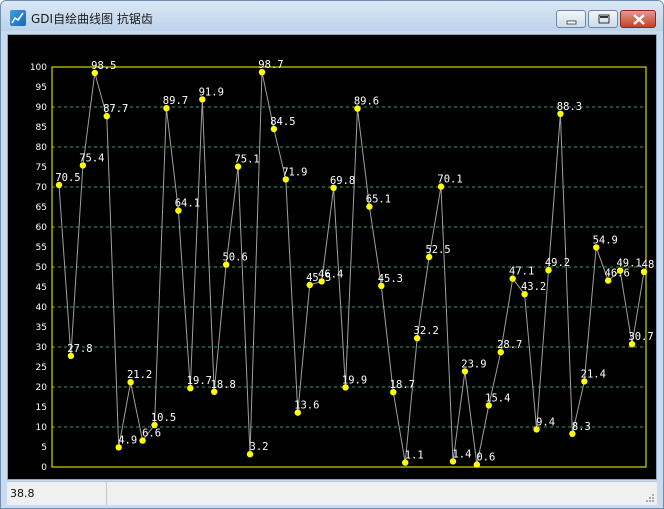  What do you see at coordinates (557, 263) in the screenshot?
I see `data-label: 49.2` at bounding box center [557, 263].